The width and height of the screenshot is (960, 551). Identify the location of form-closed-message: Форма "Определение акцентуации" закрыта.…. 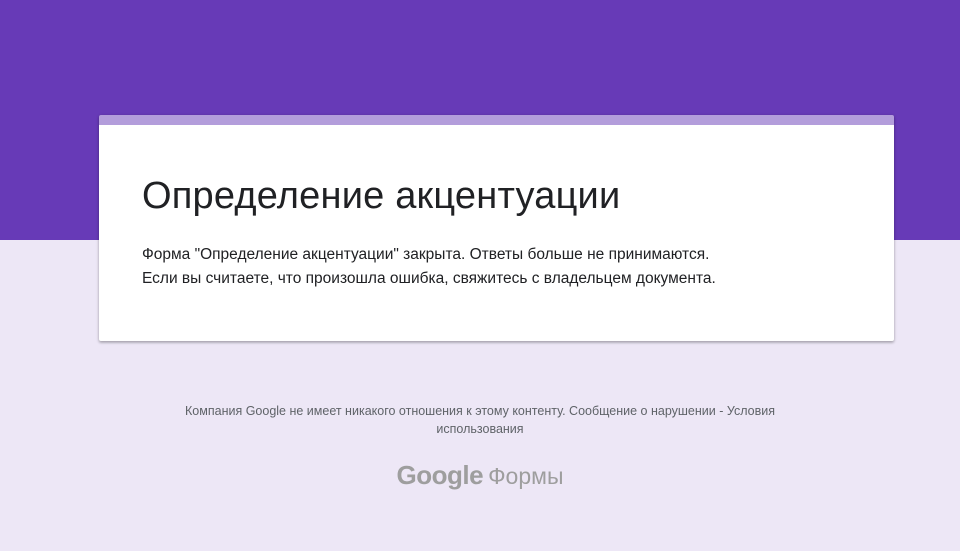
(429, 267).